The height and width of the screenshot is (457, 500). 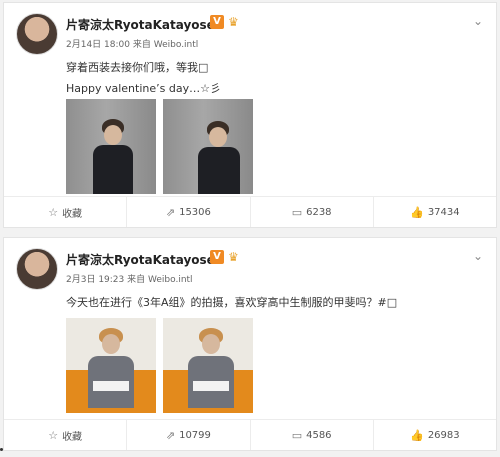 I want to click on post-actions: ☆ 收藏 ⇗ 10799 ▭ 4586 👍 26983, so click(x=250, y=434).